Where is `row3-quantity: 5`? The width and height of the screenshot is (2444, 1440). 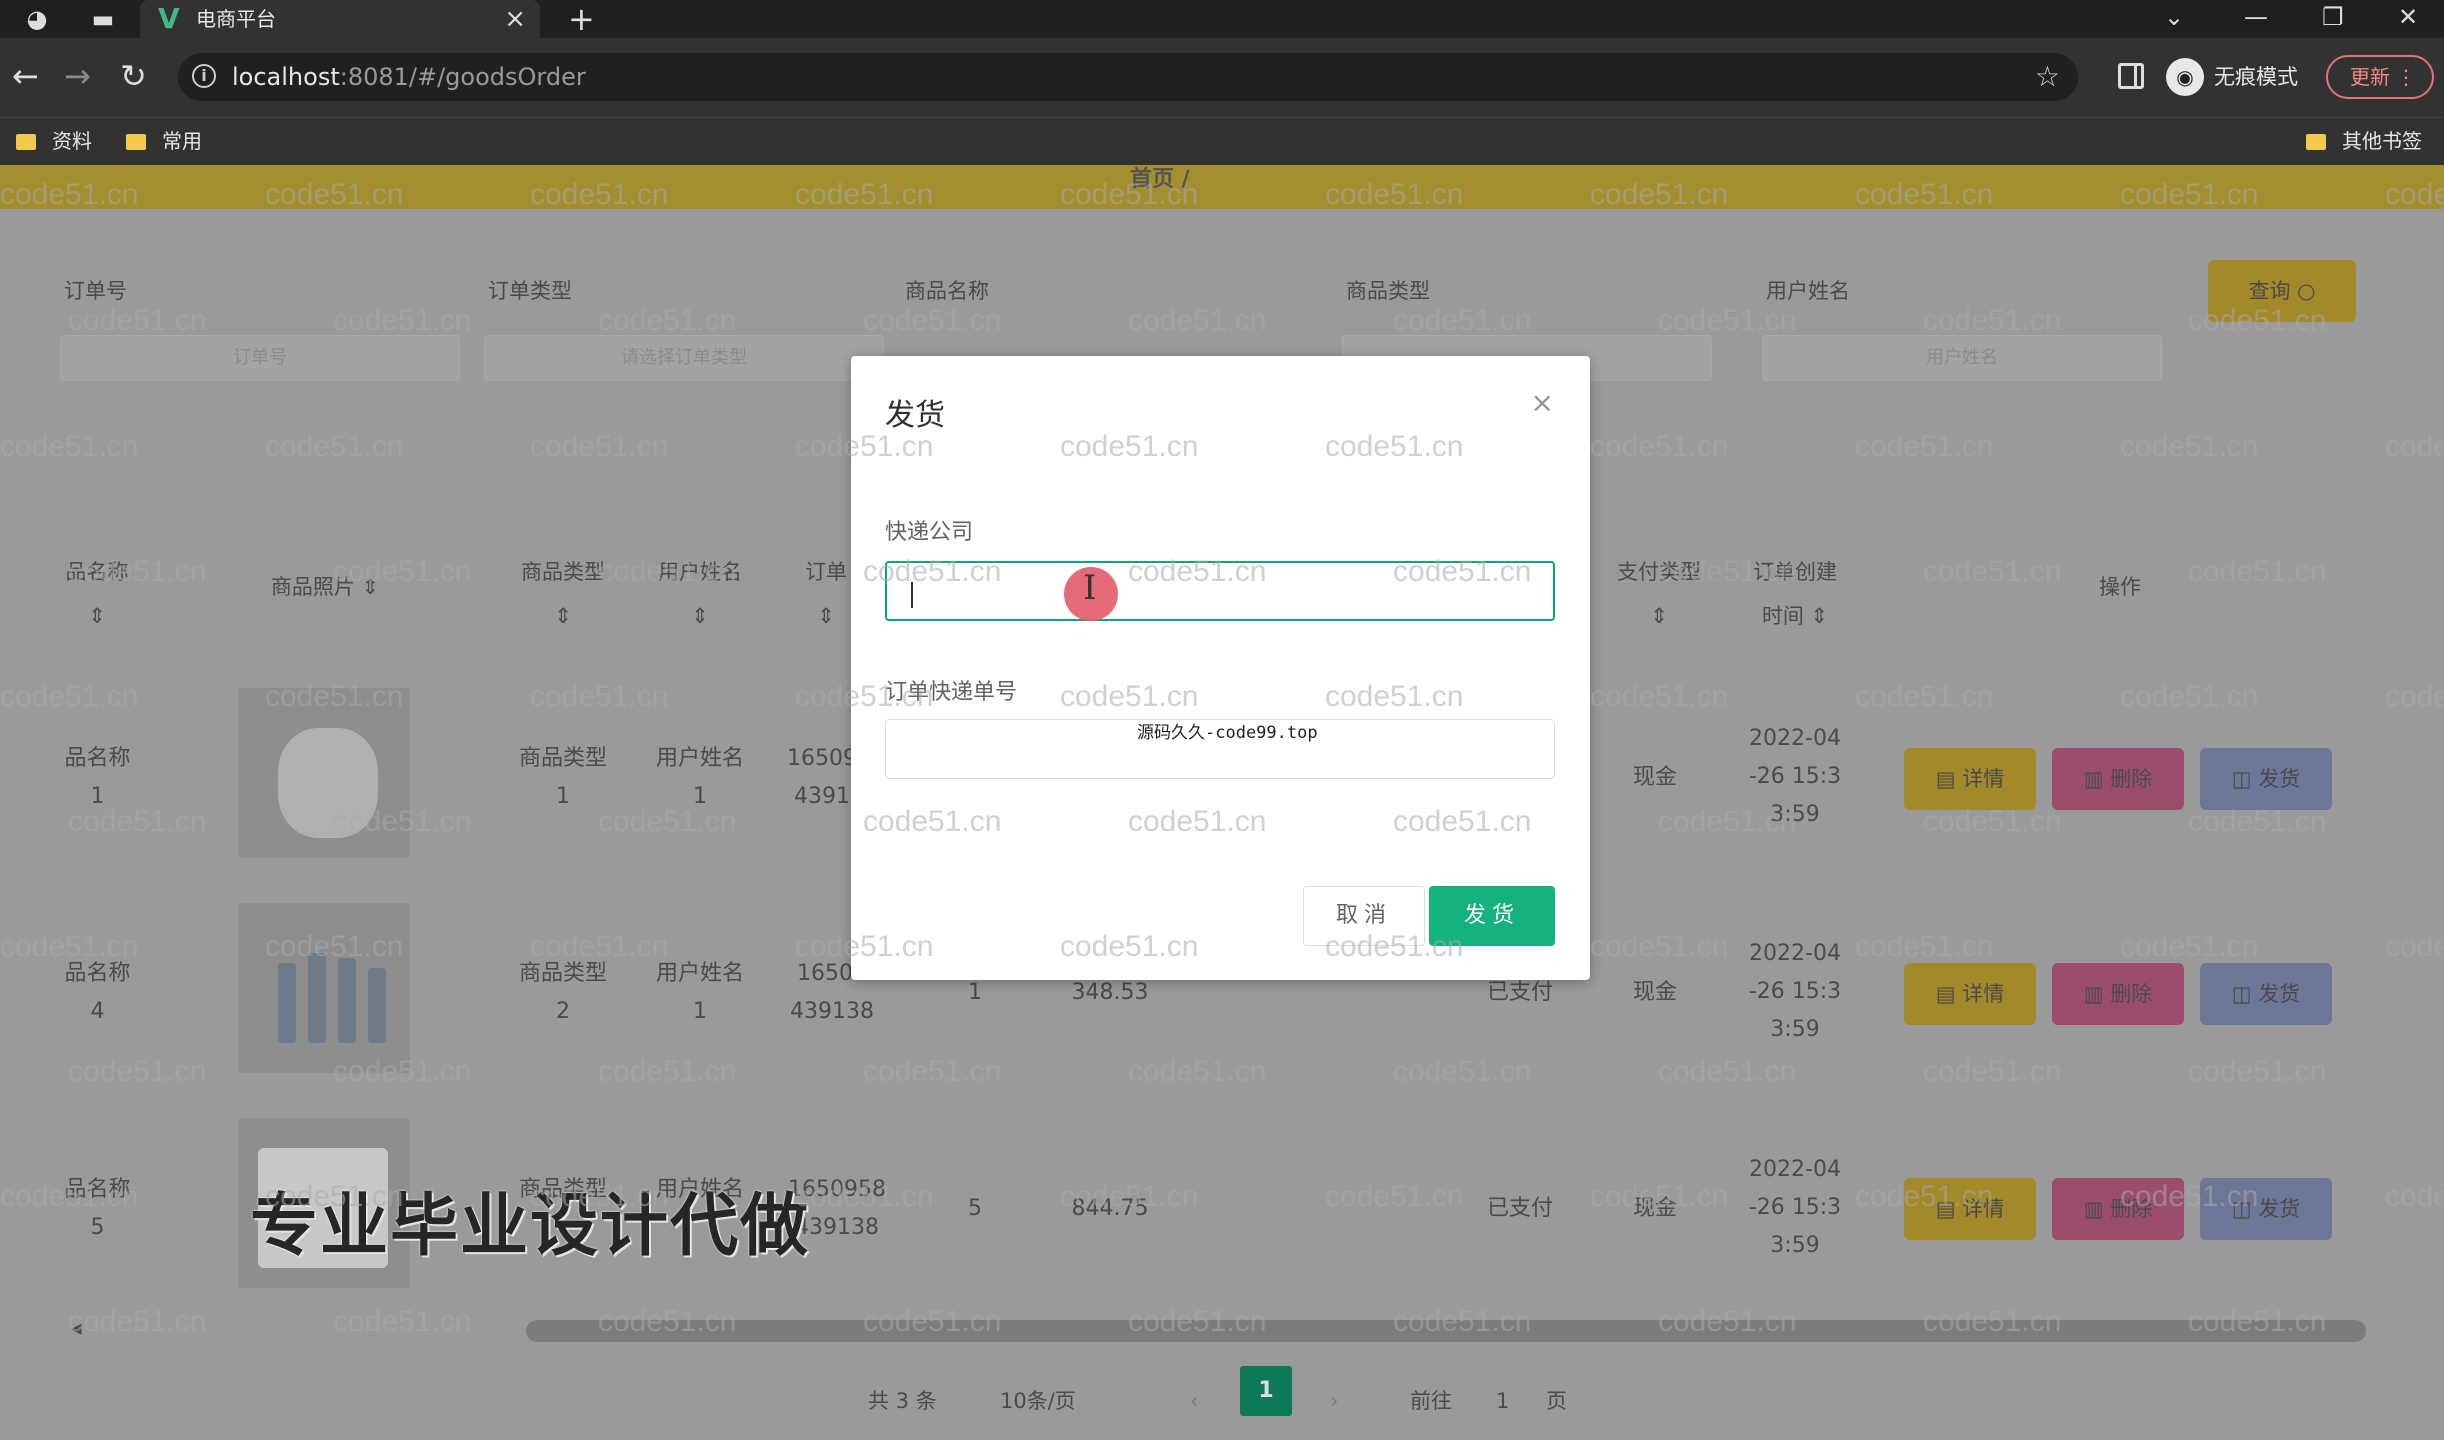
row3-quantity: 5 is located at coordinates (975, 1208).